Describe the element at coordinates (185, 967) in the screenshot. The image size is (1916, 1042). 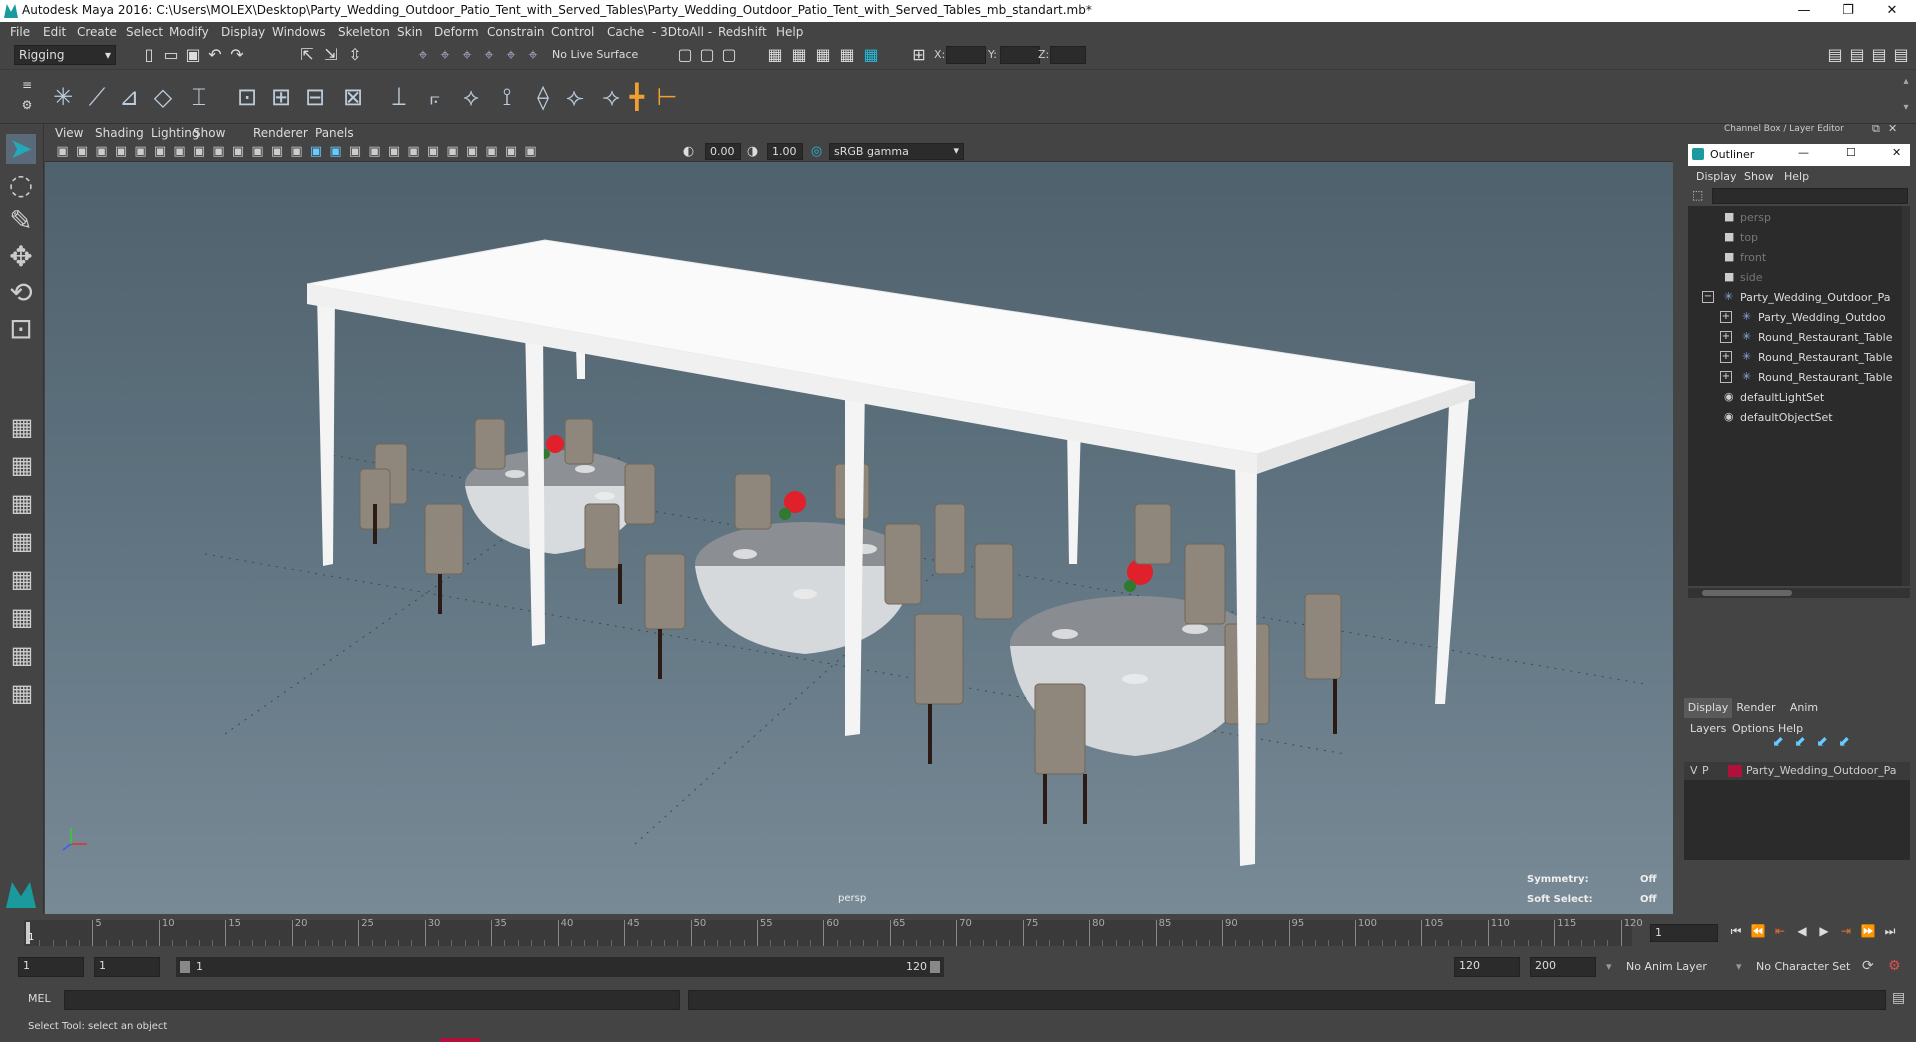
I see `range-start-handle` at that location.